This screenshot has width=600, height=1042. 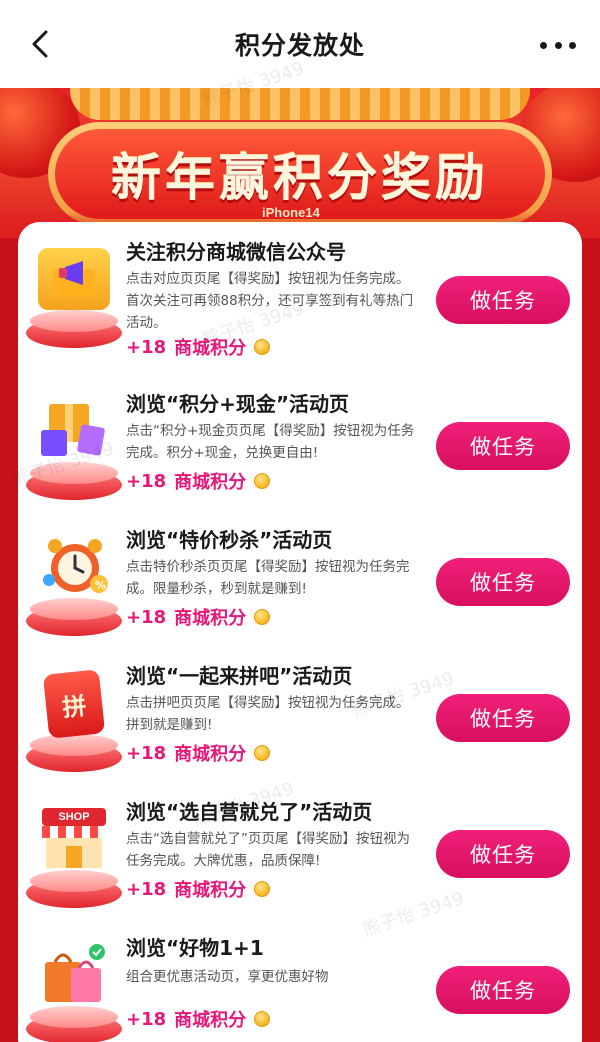 I want to click on shopping-bags-icon, so click(x=74, y=991).